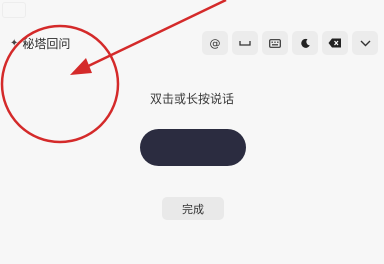  What do you see at coordinates (193, 208) in the screenshot?
I see `done-button: 完成` at bounding box center [193, 208].